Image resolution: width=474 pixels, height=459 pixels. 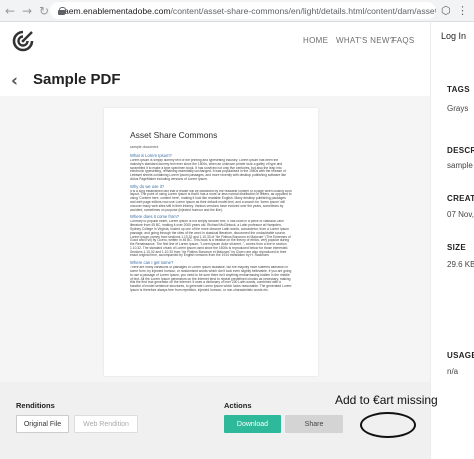 I want to click on usage-label: USAGE, so click(x=460, y=355).